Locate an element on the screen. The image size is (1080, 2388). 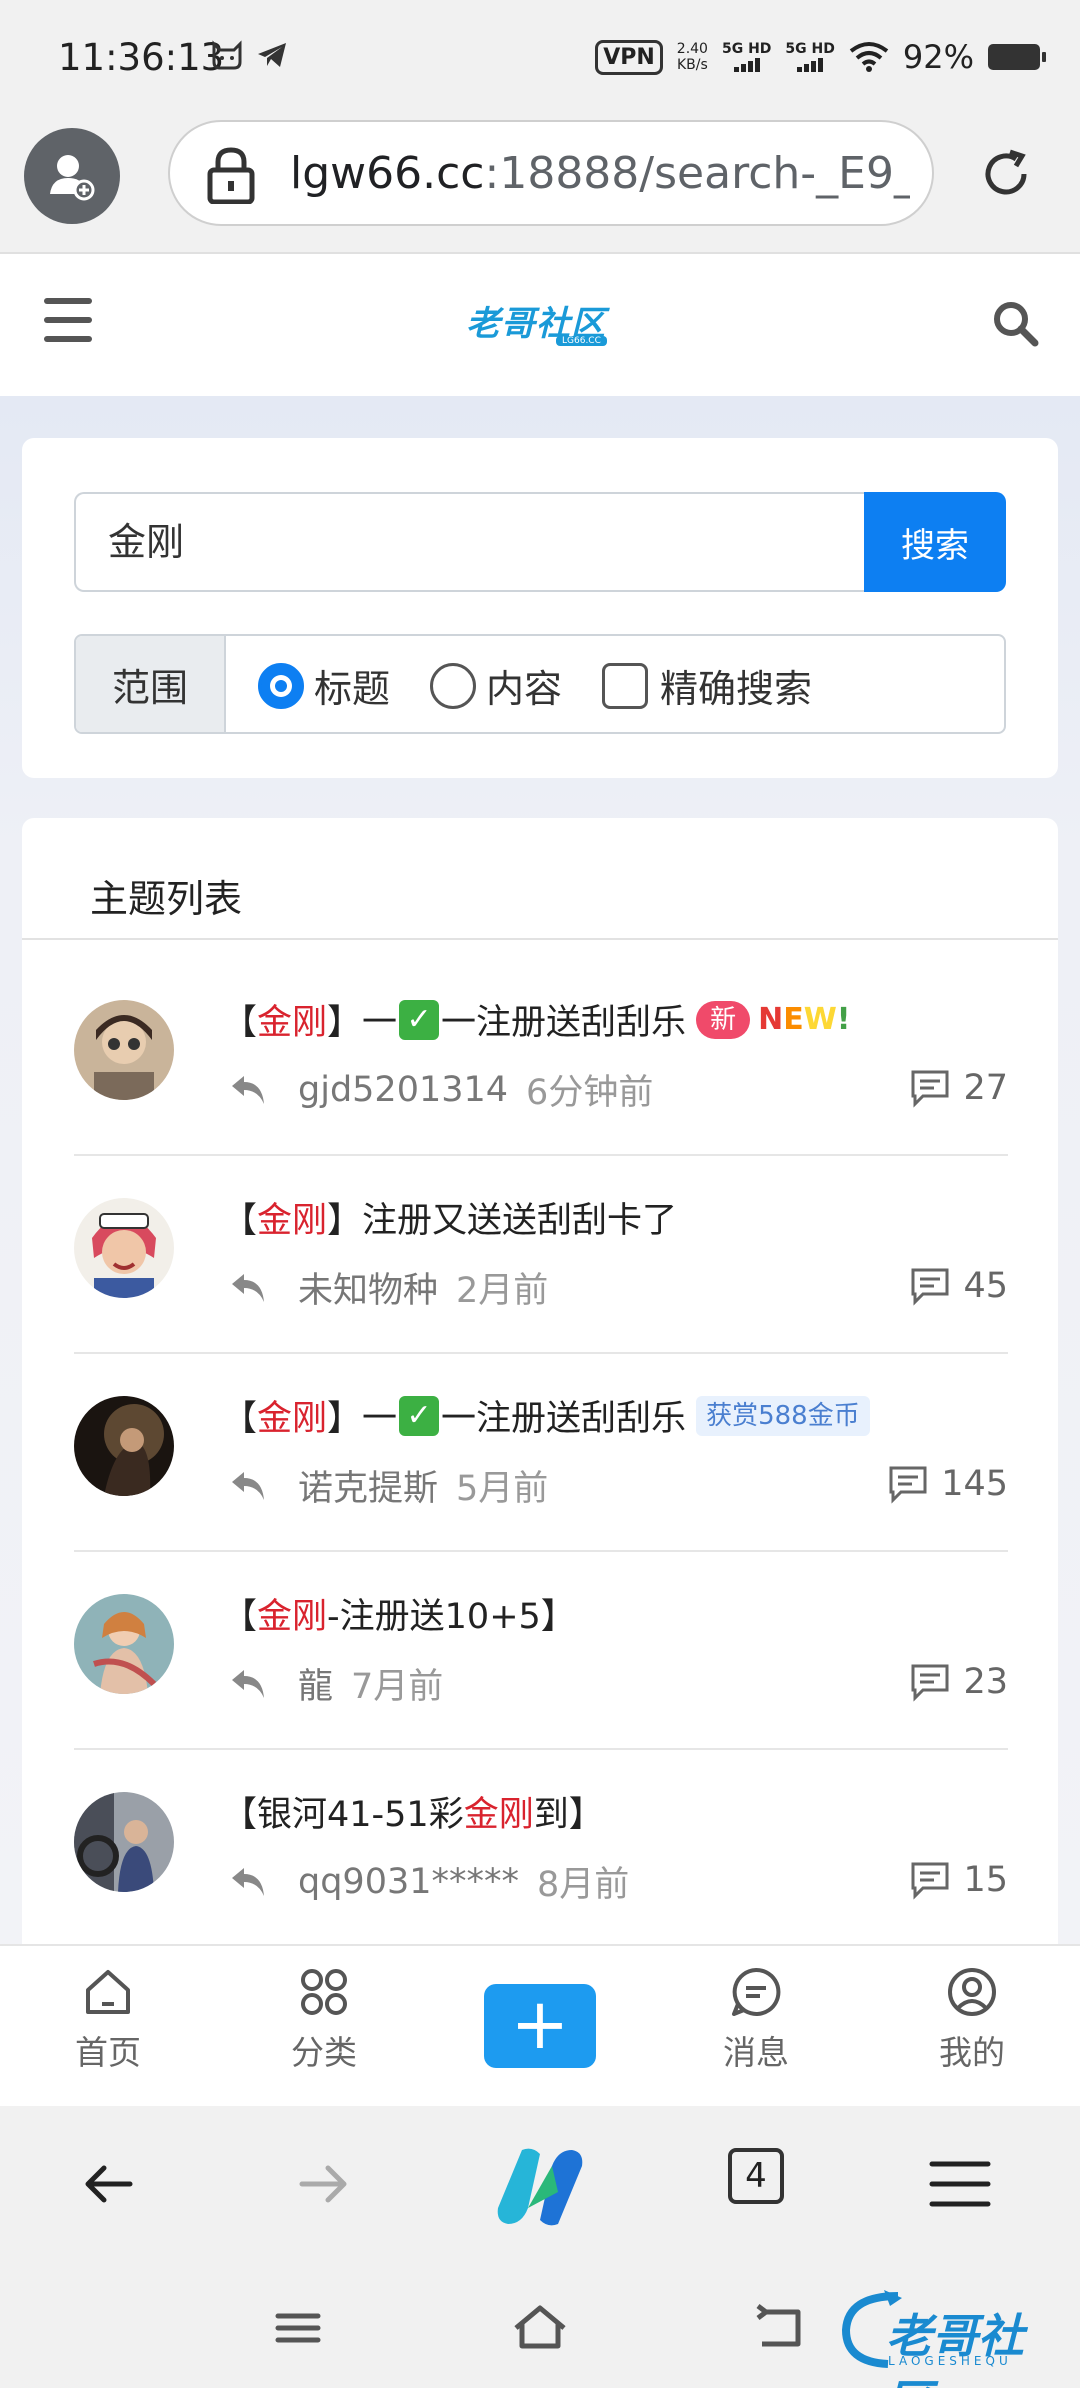
recent-apps-icon is located at coordinates (298, 2328).